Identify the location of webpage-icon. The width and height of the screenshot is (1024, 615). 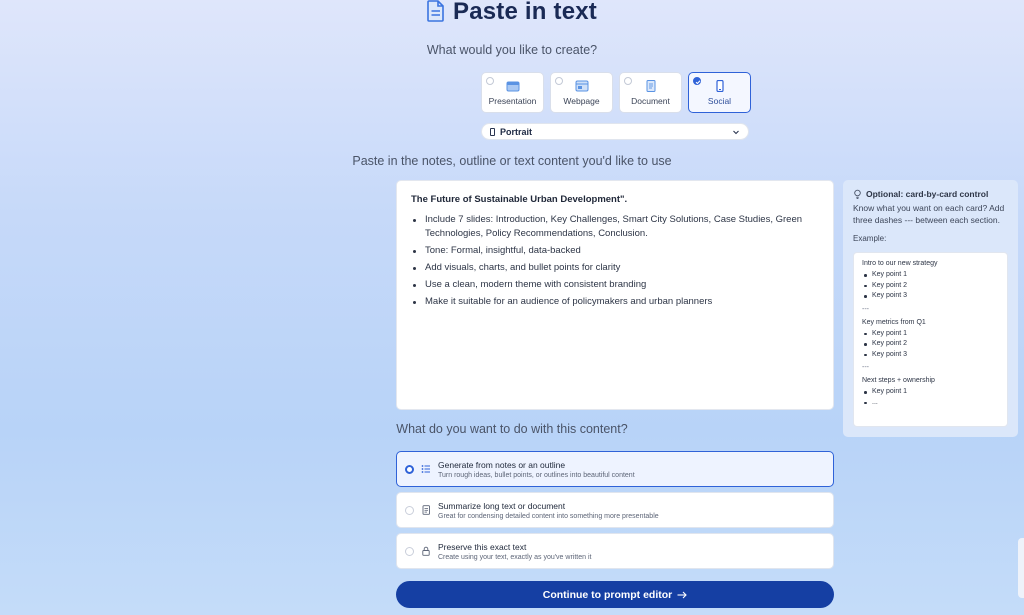
(581, 86).